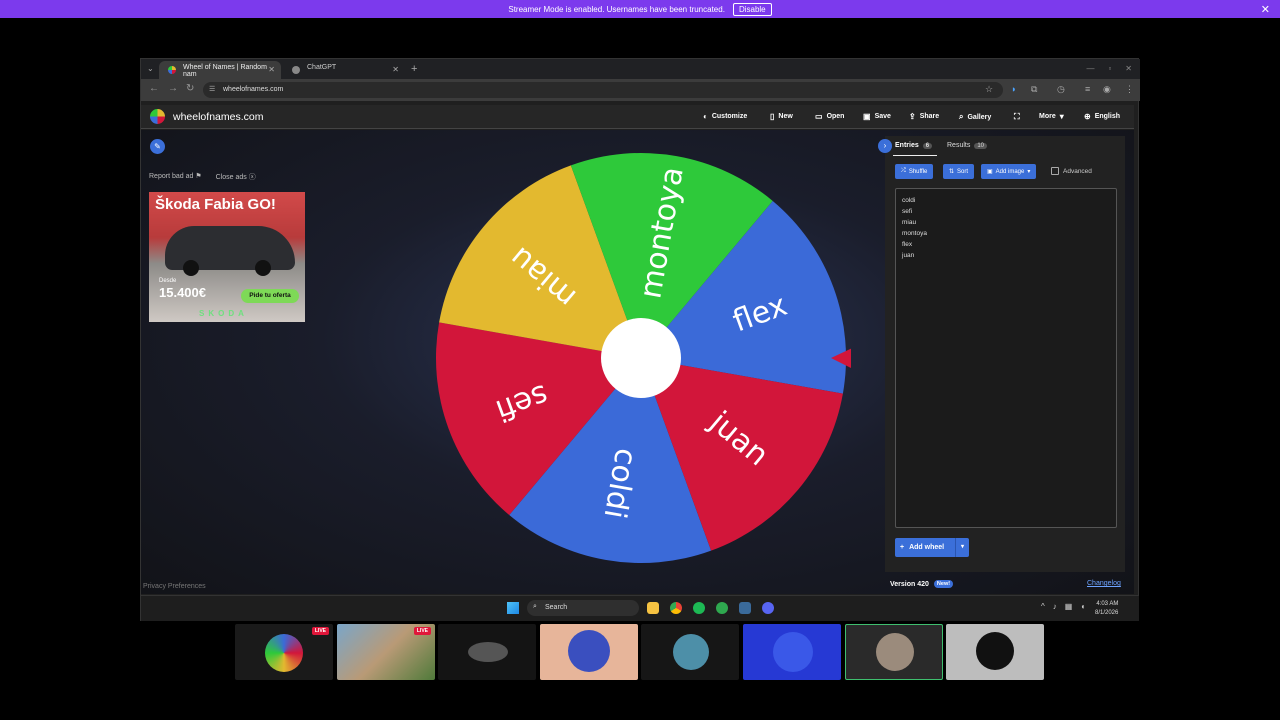 This screenshot has height=720, width=1280. I want to click on site-name: wheelofnames.com, so click(218, 117).